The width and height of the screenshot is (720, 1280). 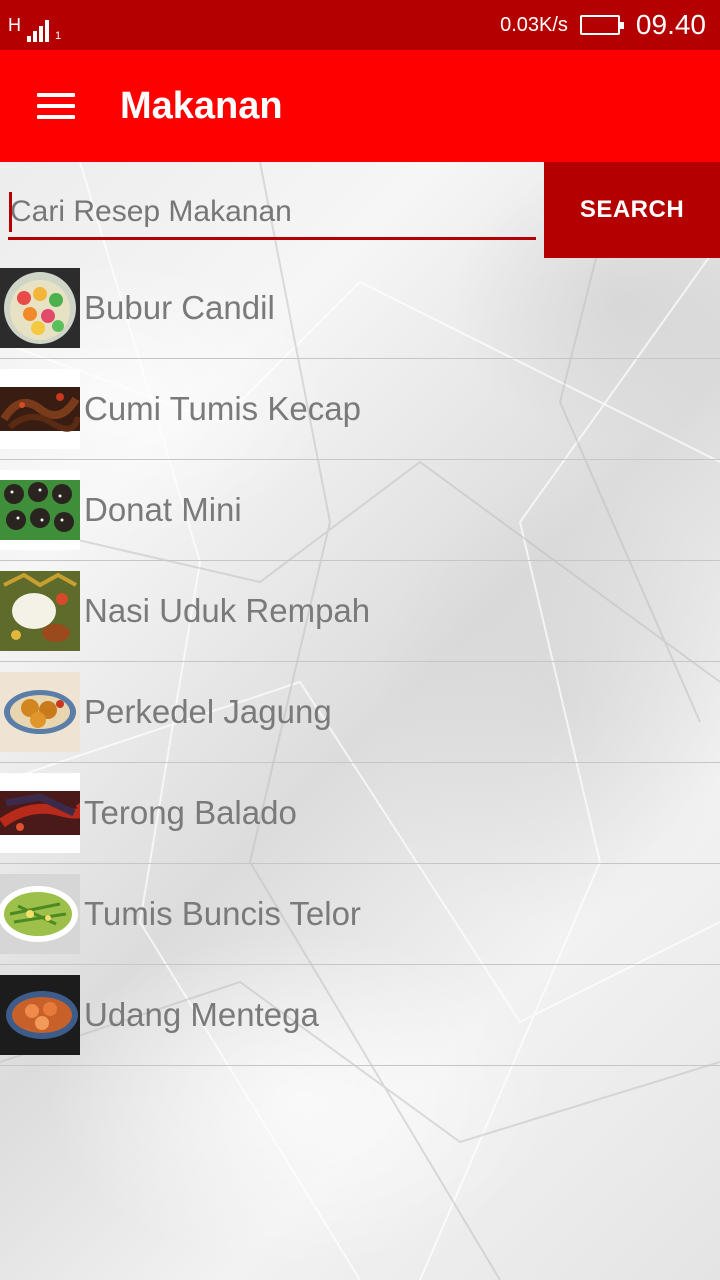 What do you see at coordinates (360, 712) in the screenshot?
I see `list-item: Perkedel Jagung` at bounding box center [360, 712].